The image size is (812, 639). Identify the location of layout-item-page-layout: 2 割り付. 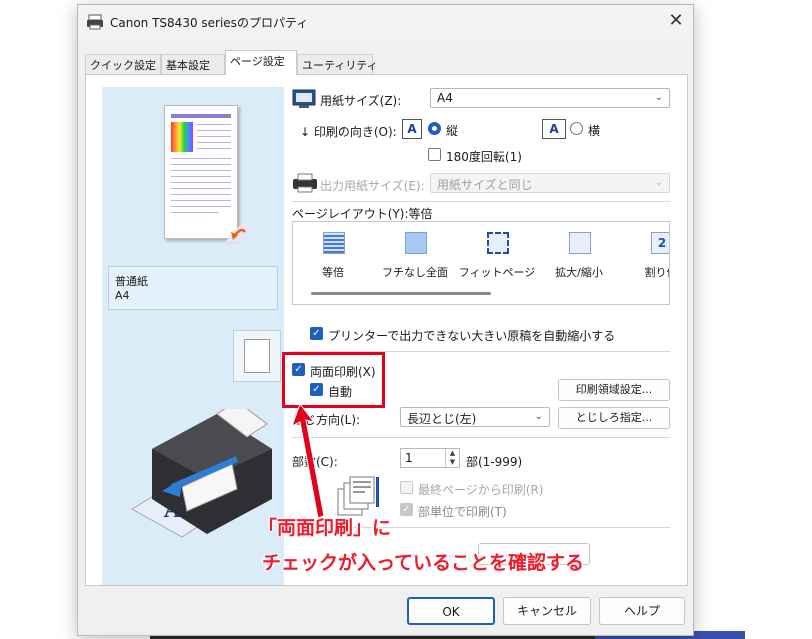
(645, 257).